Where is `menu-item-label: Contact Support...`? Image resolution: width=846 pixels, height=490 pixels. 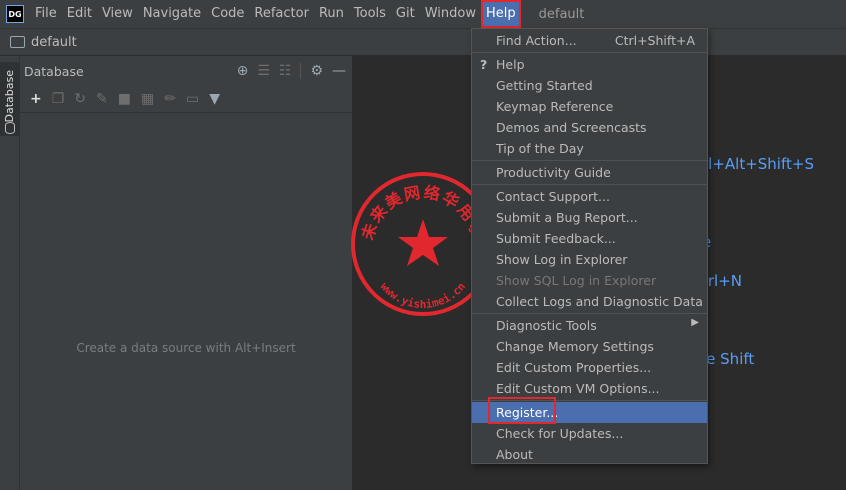
menu-item-label: Contact Support... is located at coordinates (553, 196).